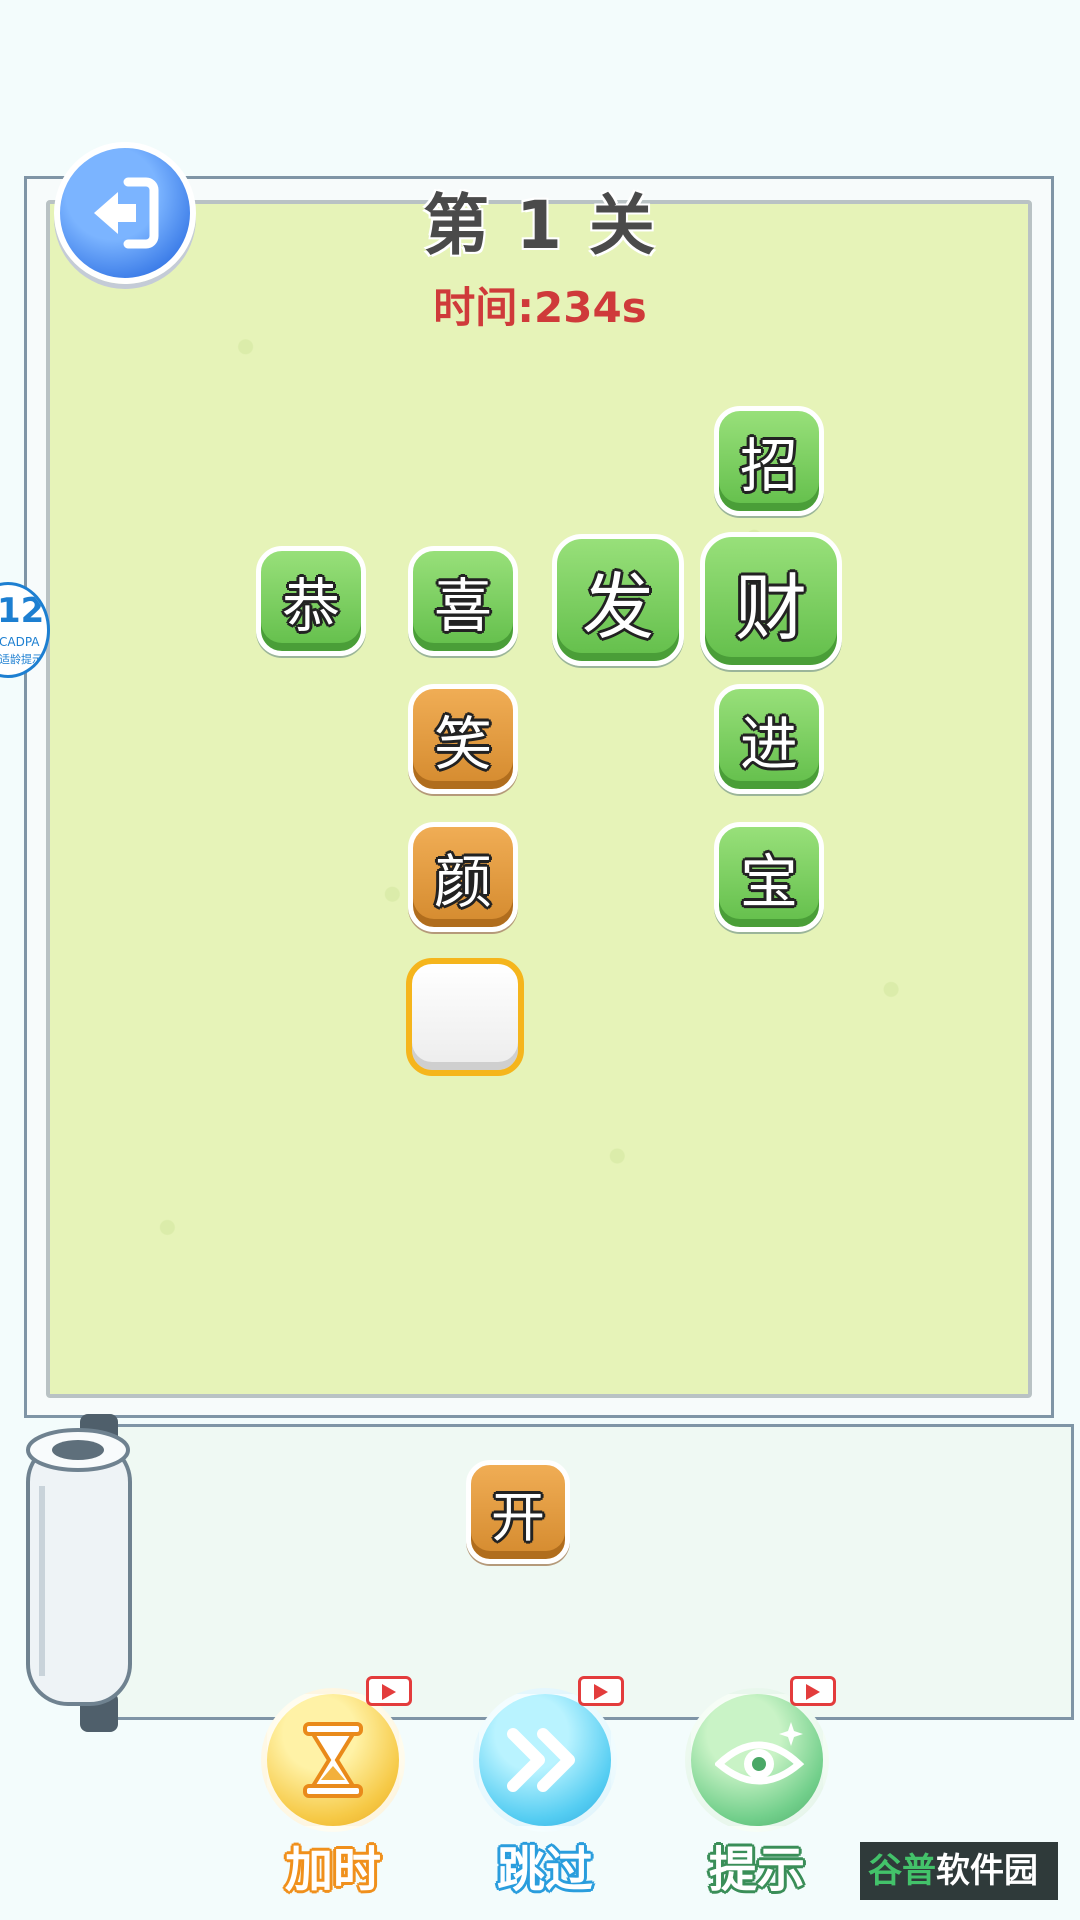  I want to click on add-time-button: 加时, so click(335, 1798).